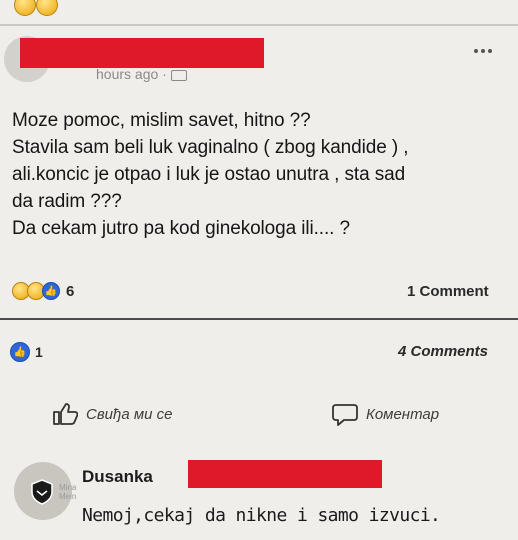 The height and width of the screenshot is (540, 518). Describe the element at coordinates (117, 477) in the screenshot. I see `comment-author: Dusanka` at that location.